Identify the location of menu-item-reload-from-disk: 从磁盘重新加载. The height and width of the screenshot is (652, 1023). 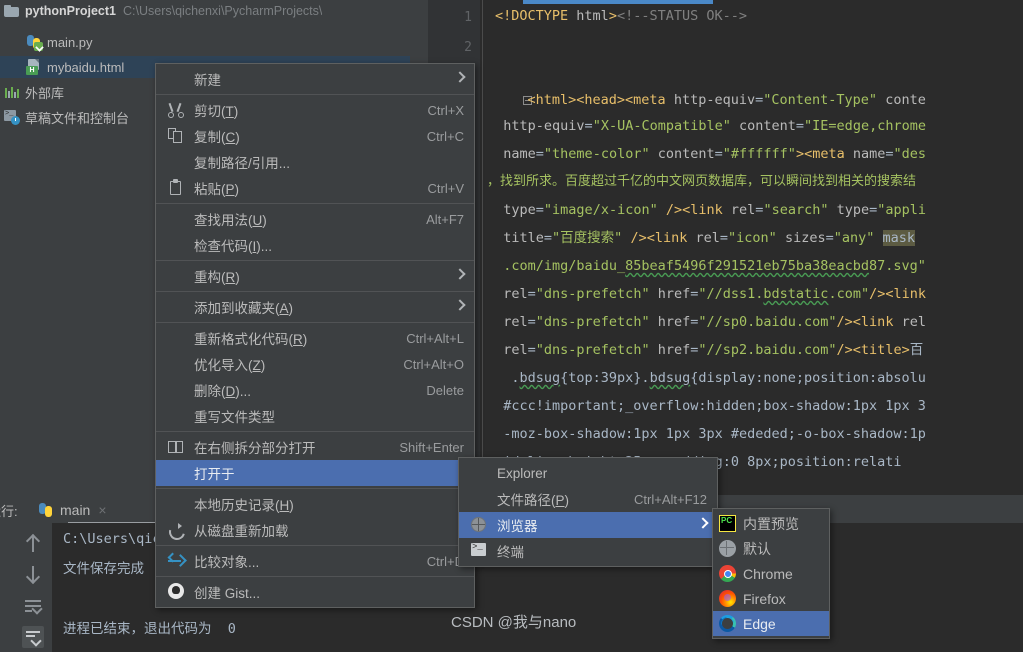
(315, 530).